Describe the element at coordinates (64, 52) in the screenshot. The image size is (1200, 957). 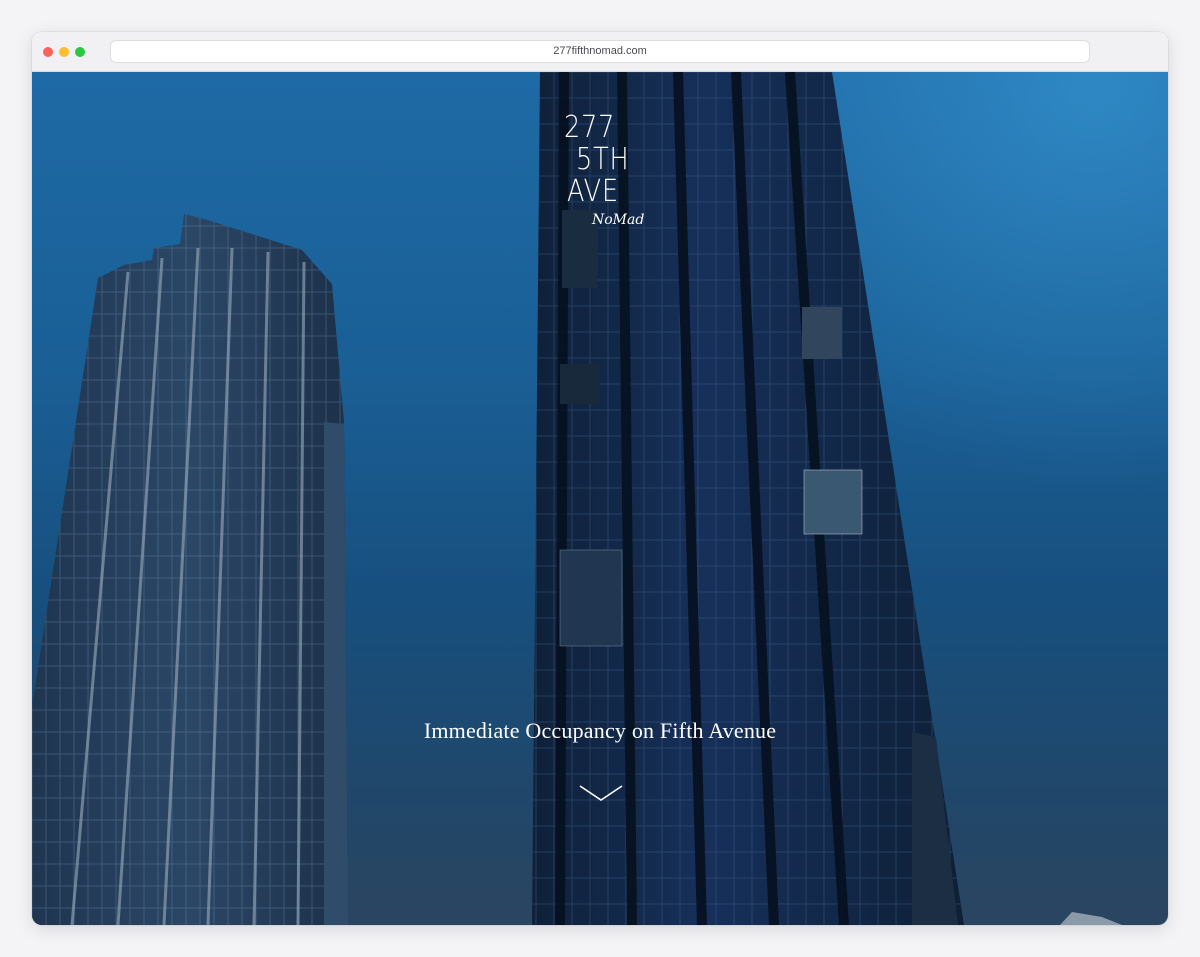
I see `minimize-window-button` at that location.